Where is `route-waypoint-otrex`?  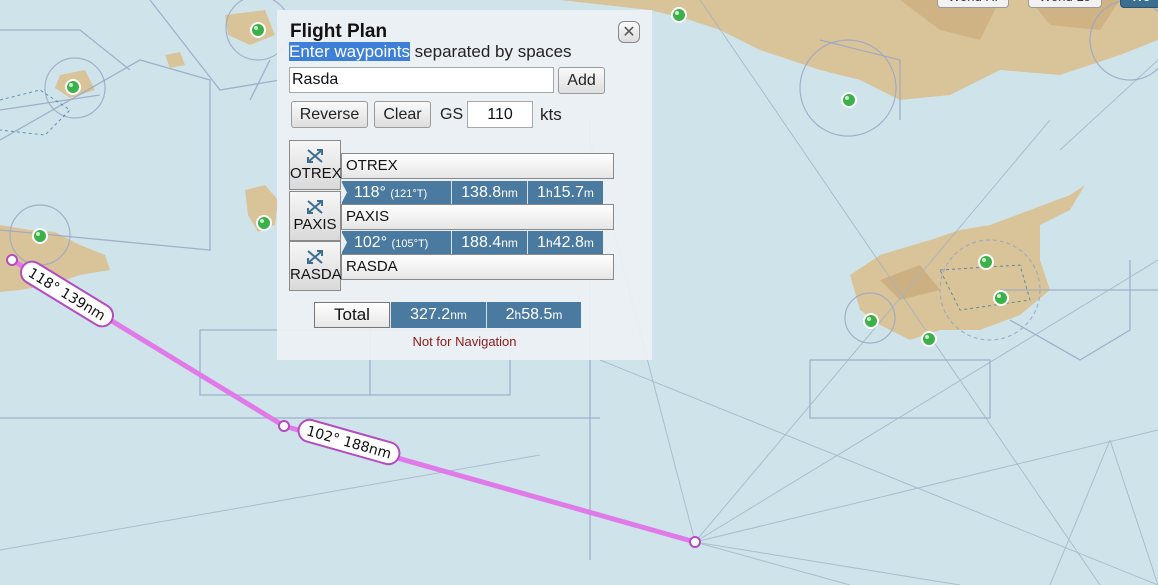
route-waypoint-otrex is located at coordinates (12, 260).